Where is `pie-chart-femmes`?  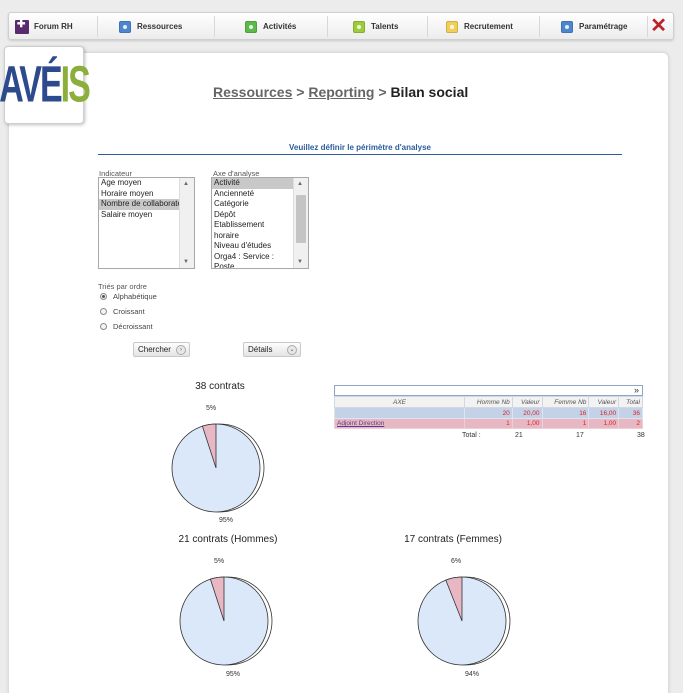
pie-chart-femmes is located at coordinates (464, 621).